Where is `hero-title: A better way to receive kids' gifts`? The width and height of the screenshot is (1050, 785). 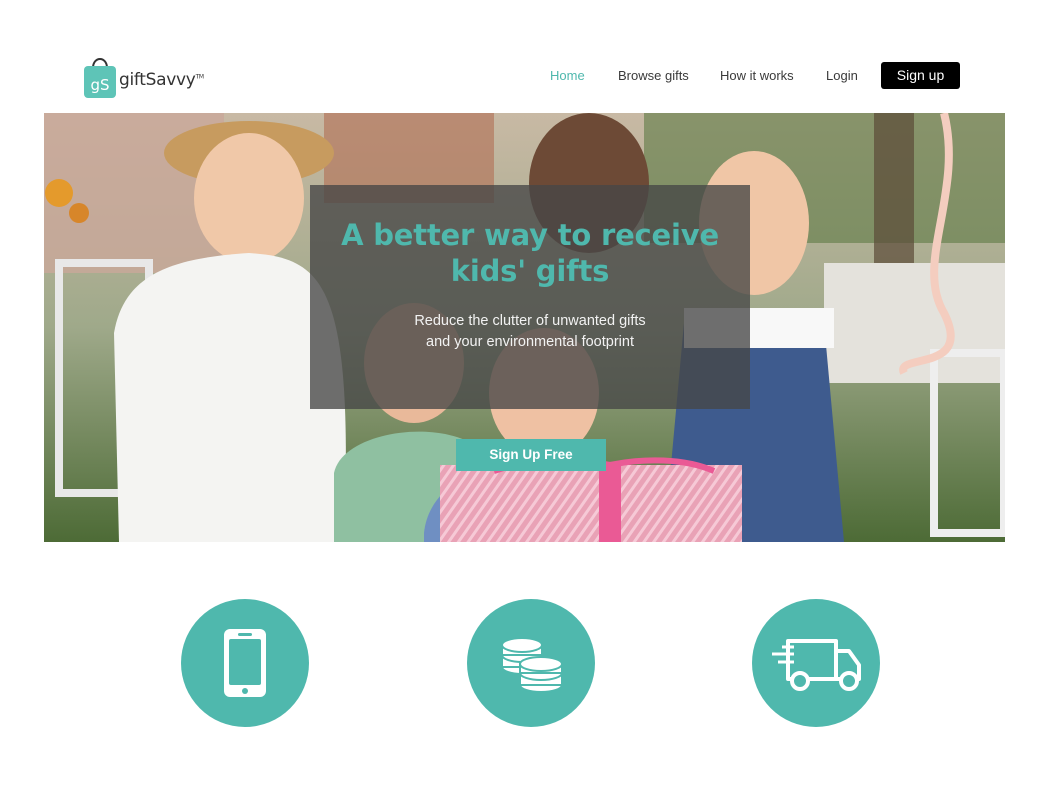
hero-title: A better way to receive kids' gifts is located at coordinates (530, 253).